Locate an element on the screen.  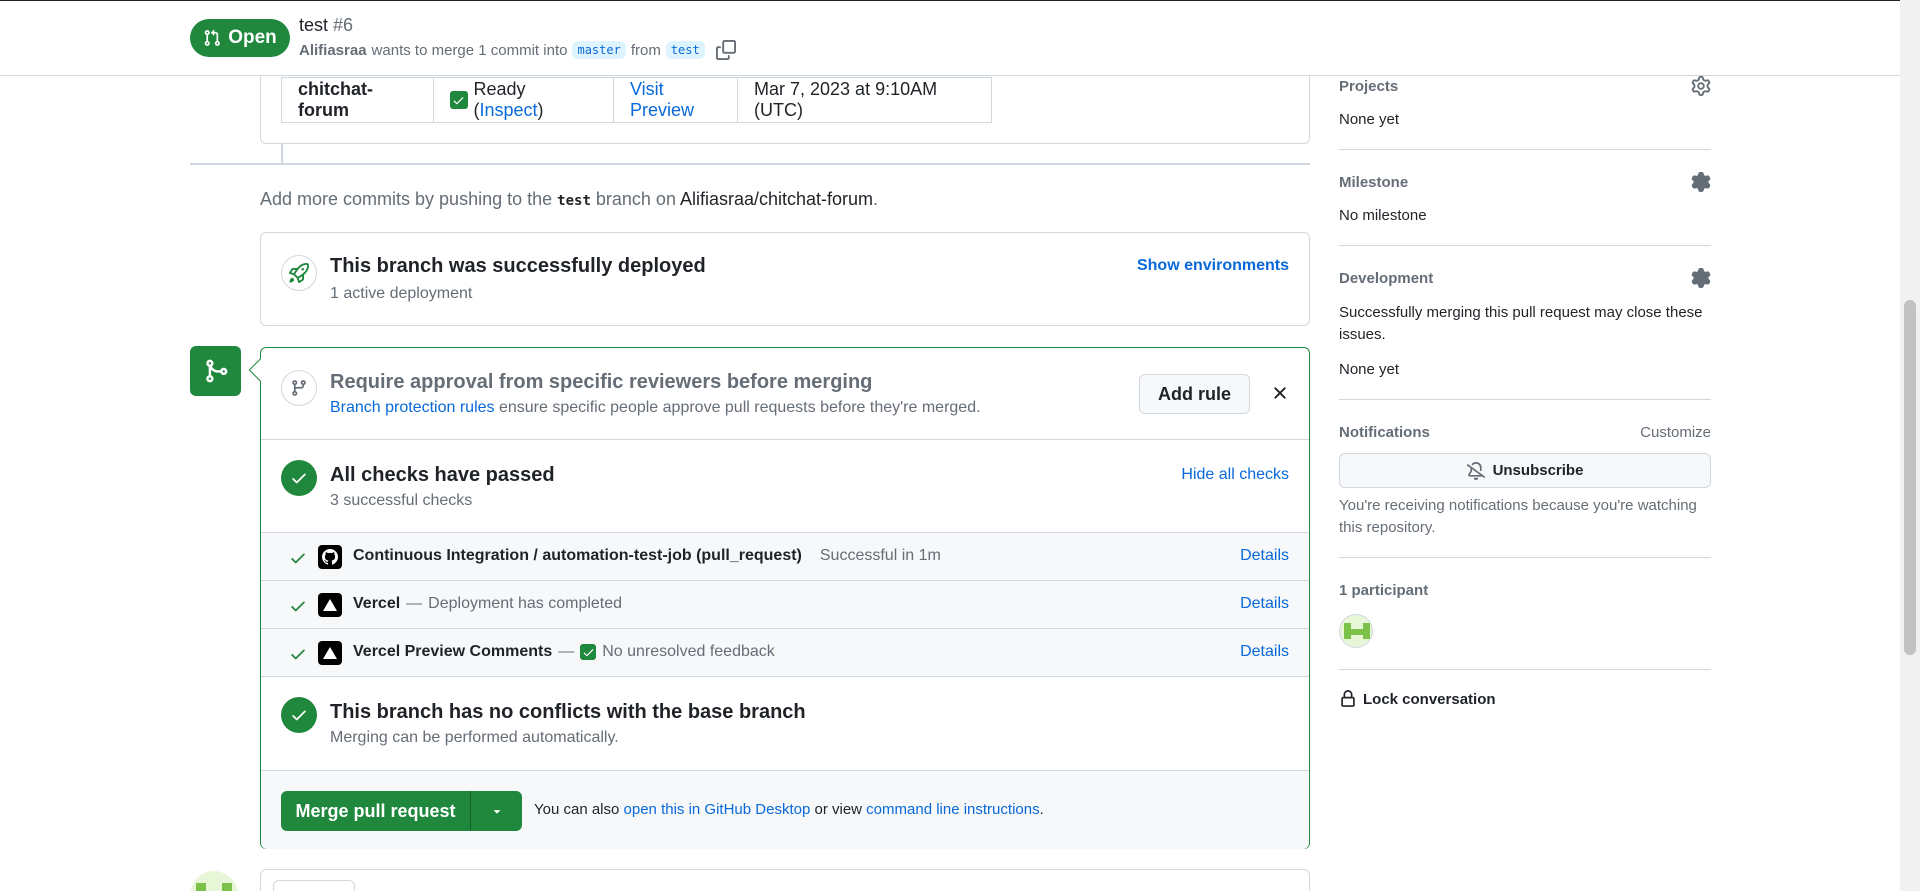
checks-title: All checks have passed is located at coordinates (442, 475).